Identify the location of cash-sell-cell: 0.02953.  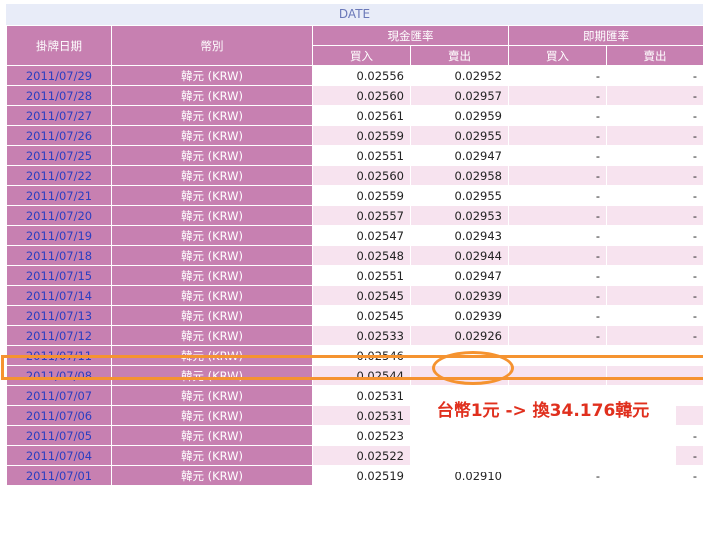
(459, 215).